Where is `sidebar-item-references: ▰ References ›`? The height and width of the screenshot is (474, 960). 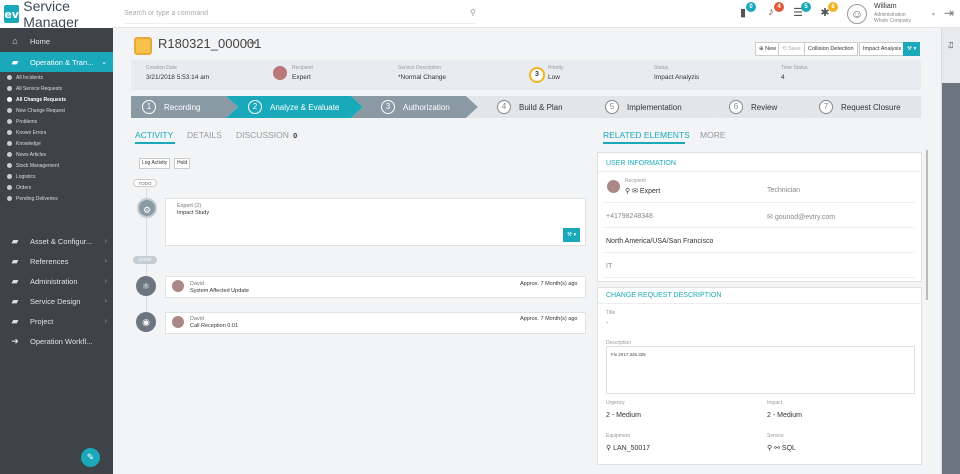
sidebar-item-references: ▰ References › is located at coordinates (56, 261).